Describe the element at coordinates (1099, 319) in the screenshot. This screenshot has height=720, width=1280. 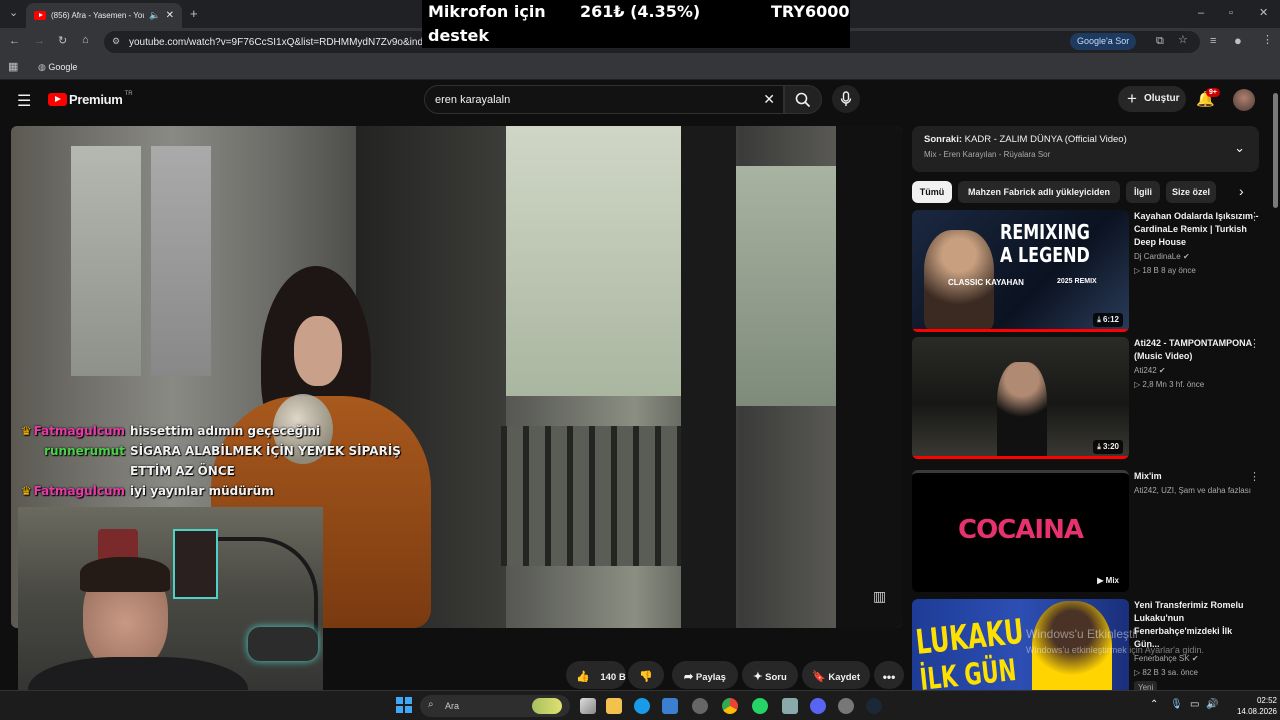
I see `shorts-icon: ⤓` at that location.